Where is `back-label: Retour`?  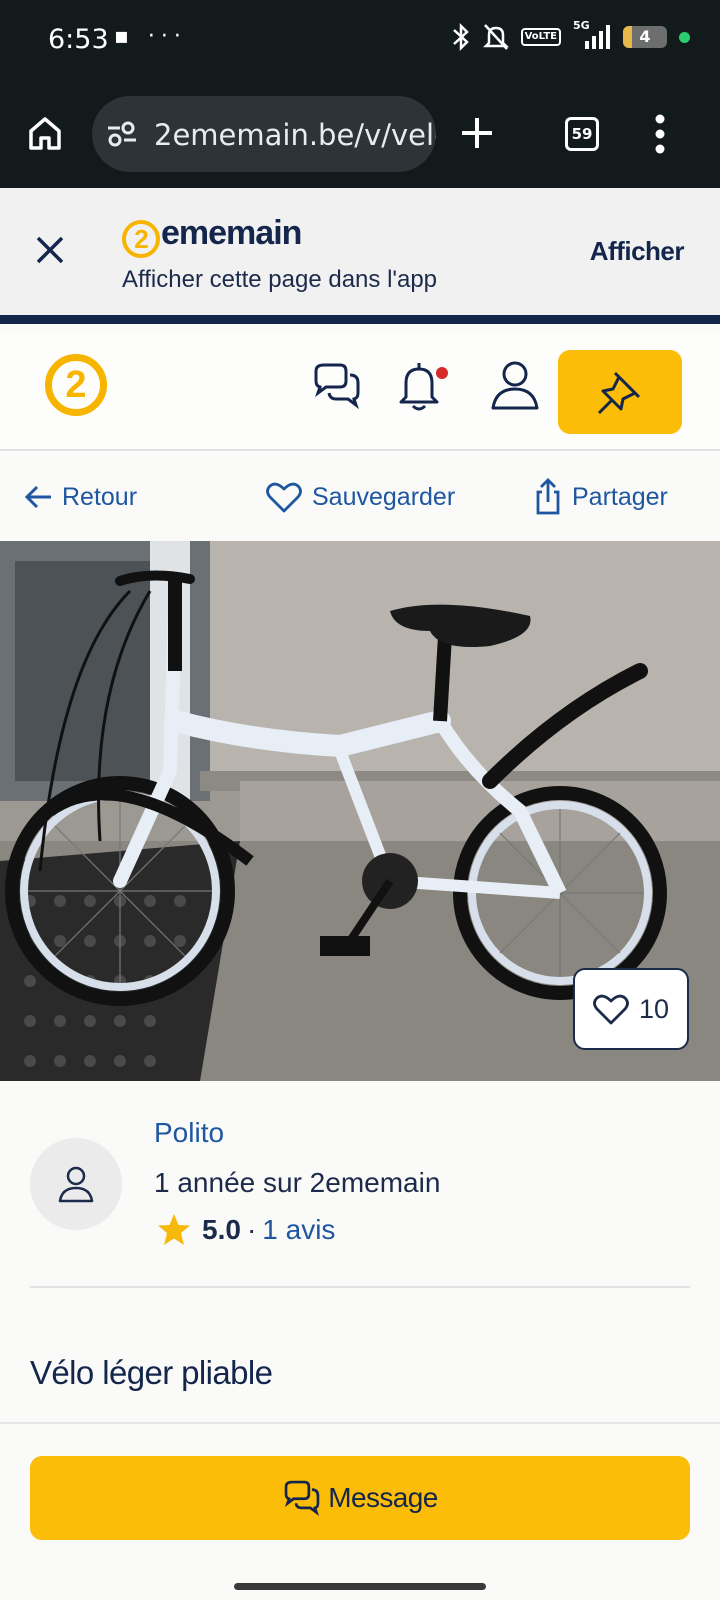 back-label: Retour is located at coordinates (100, 496).